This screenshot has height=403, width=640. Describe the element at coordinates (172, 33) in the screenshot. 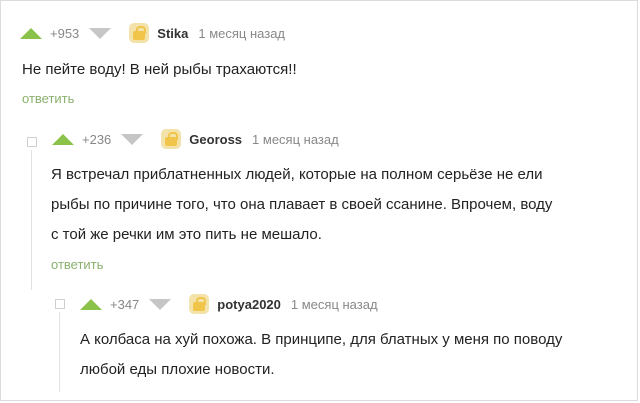

I see `comment-author: Stika` at that location.